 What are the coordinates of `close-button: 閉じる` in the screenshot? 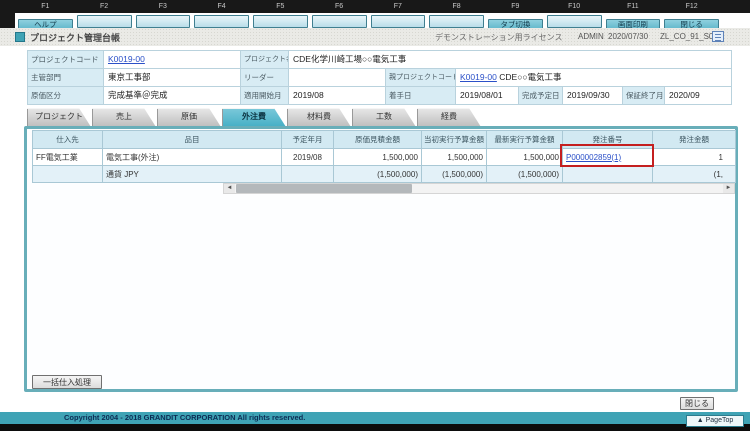 It's located at (697, 403).